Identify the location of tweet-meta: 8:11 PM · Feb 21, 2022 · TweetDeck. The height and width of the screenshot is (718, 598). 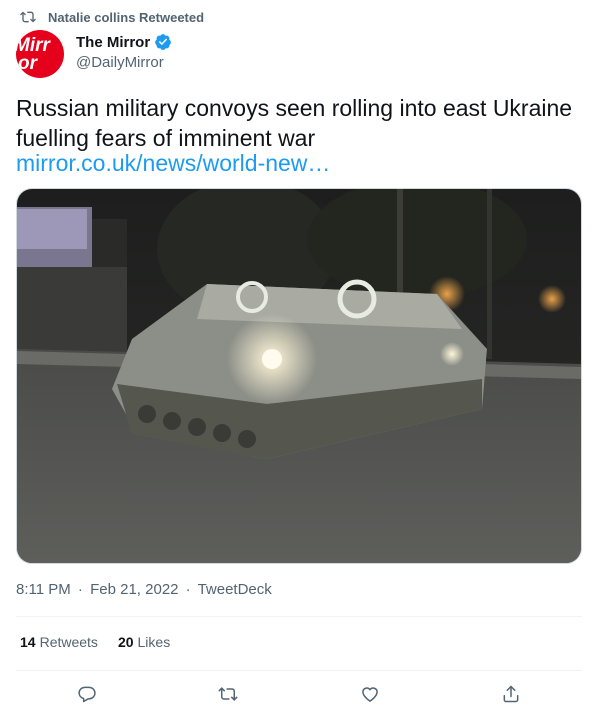
(144, 589).